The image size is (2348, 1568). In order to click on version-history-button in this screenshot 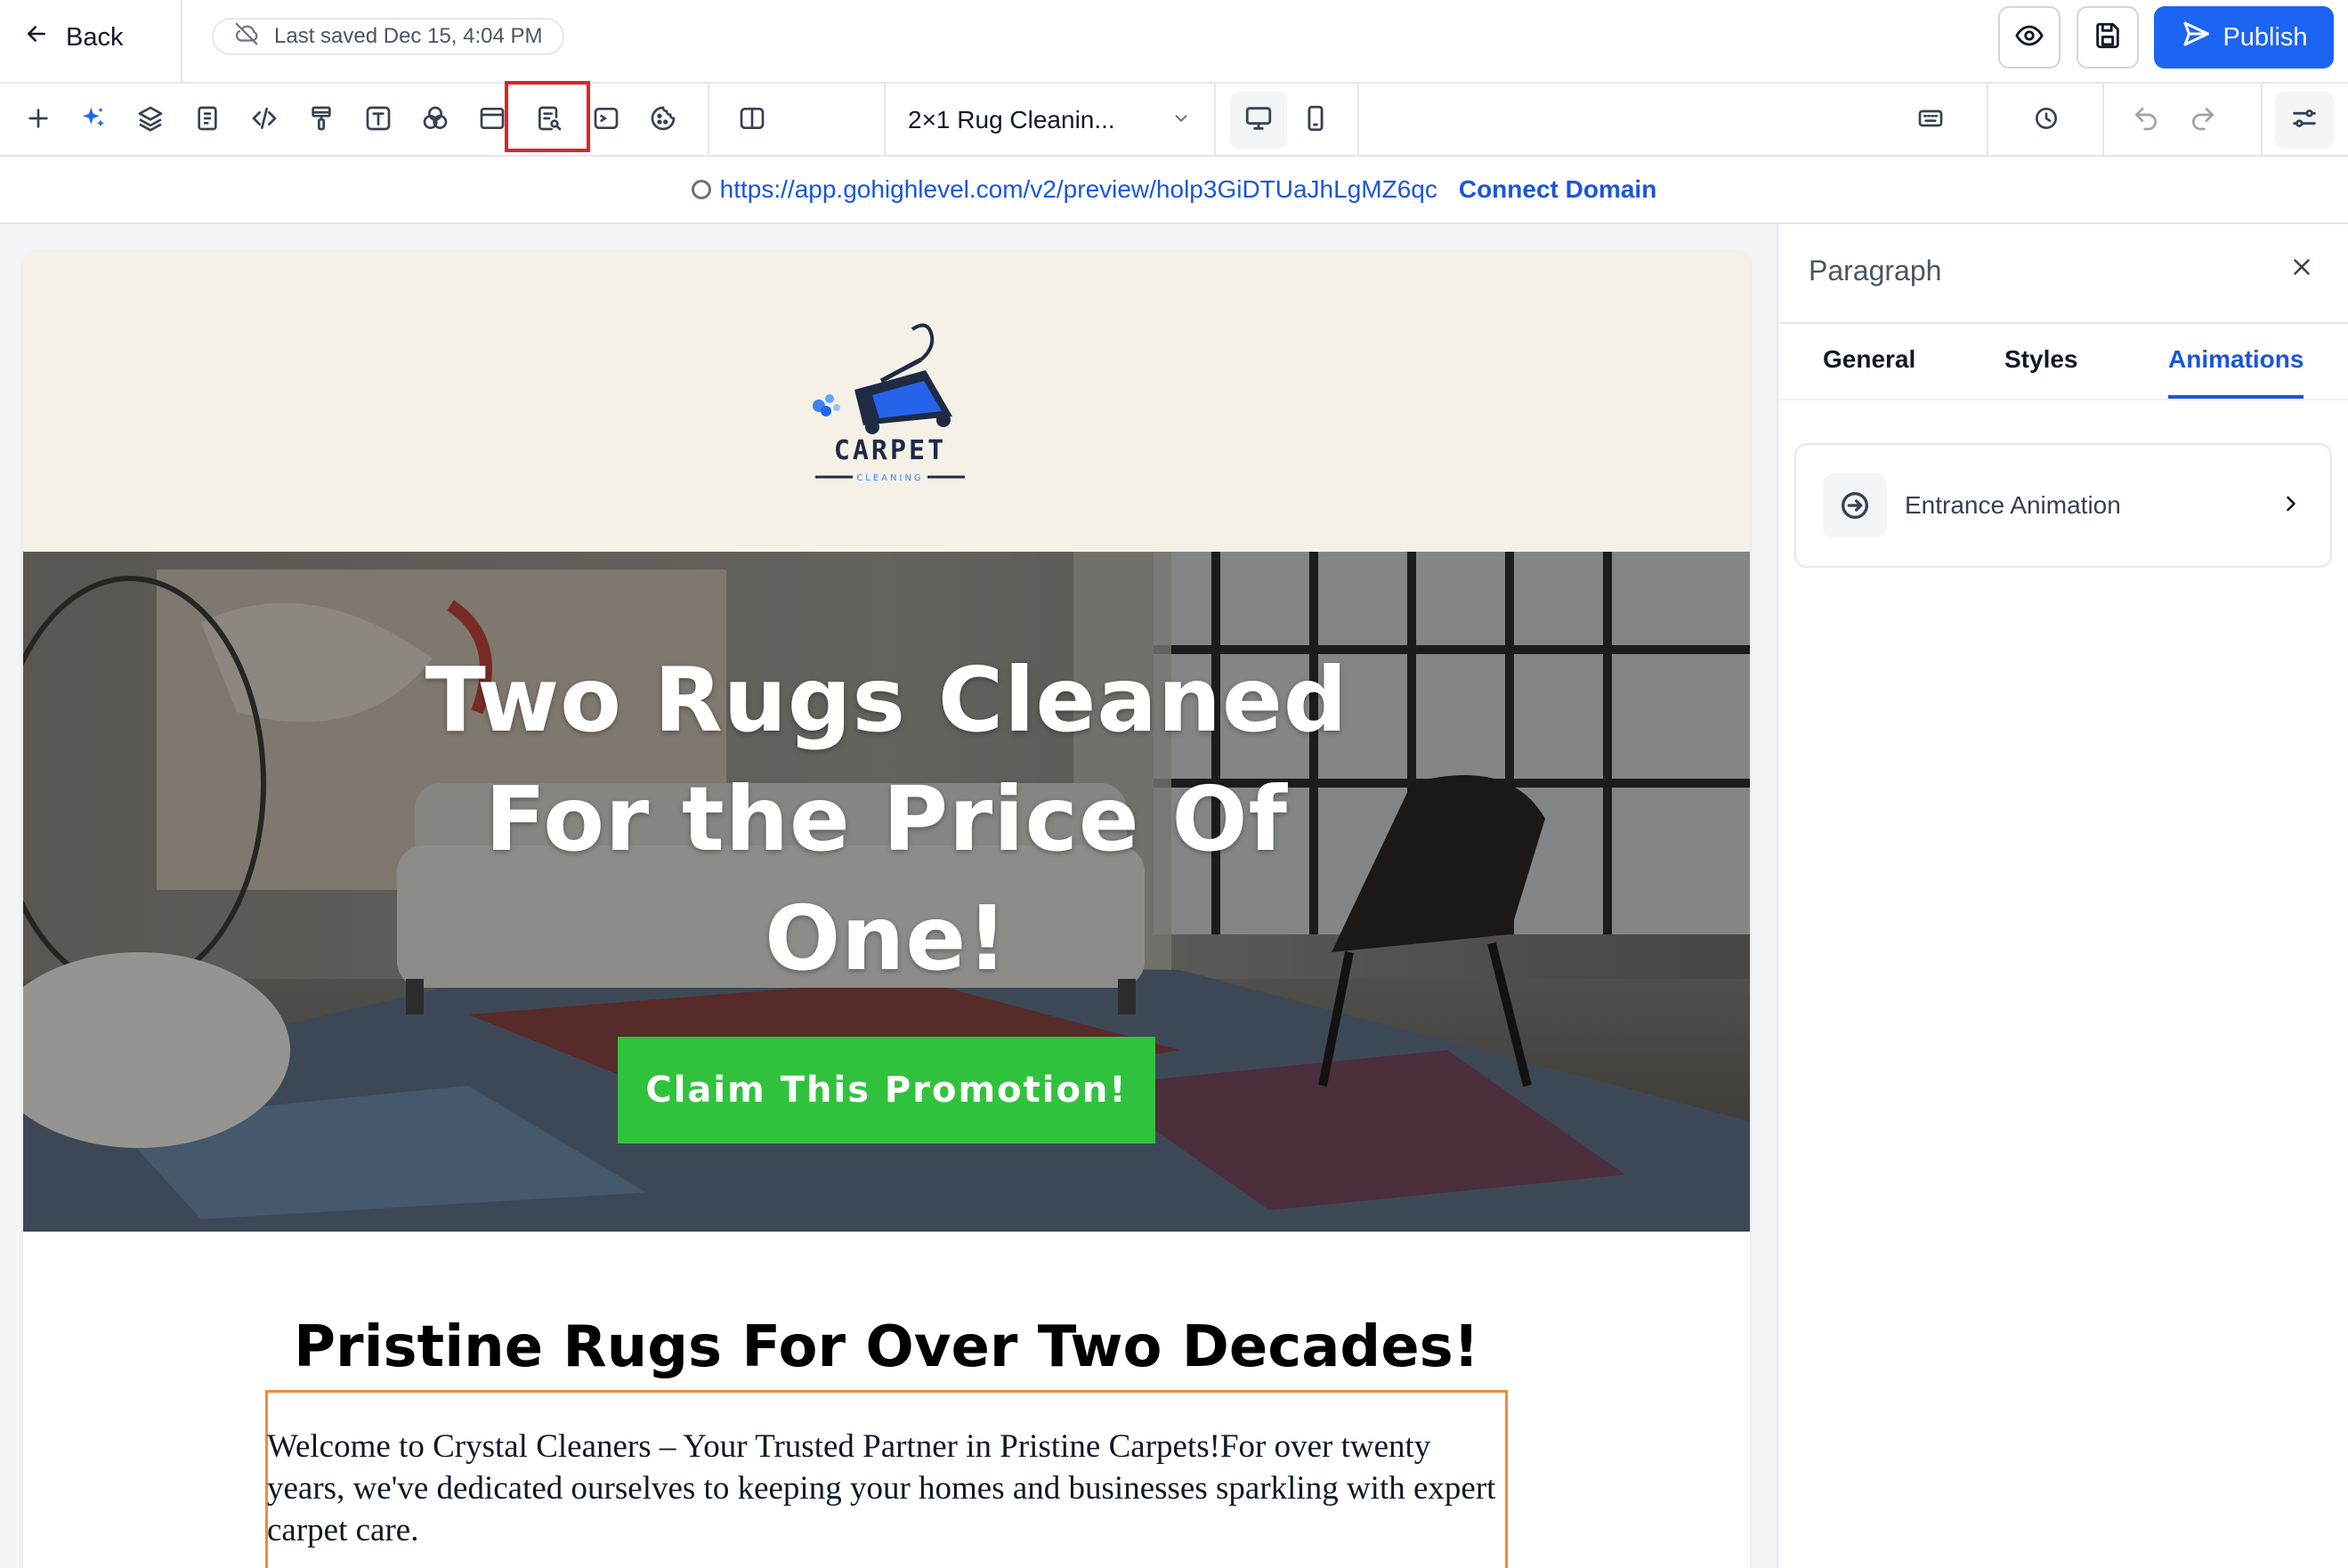, I will do `click(2046, 120)`.